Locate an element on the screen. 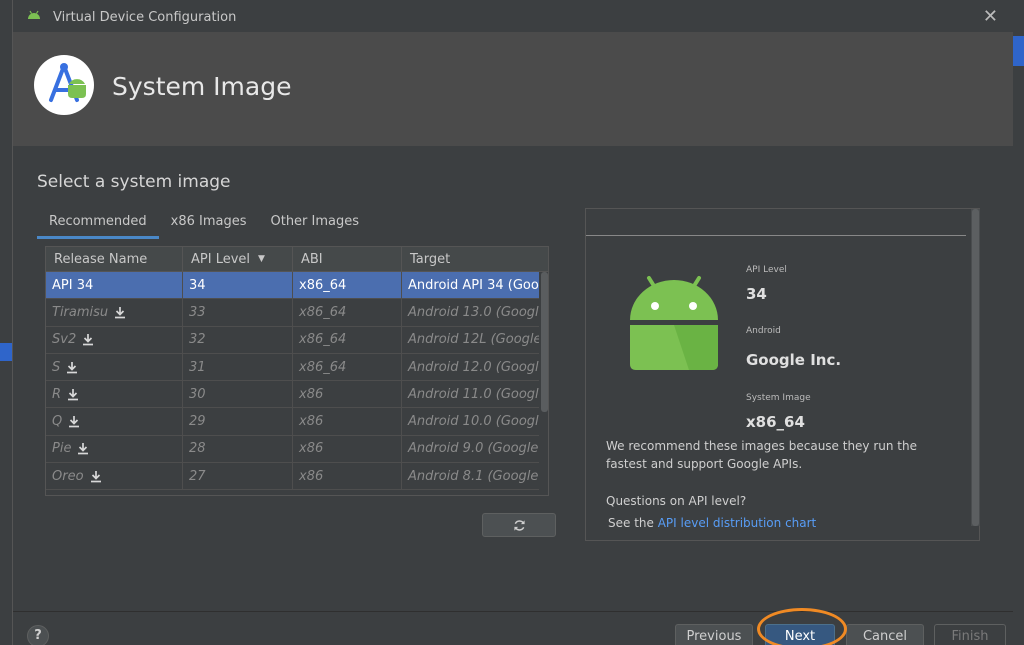 The width and height of the screenshot is (1024, 645). api-level-cell-text: 28 is located at coordinates (197, 449).